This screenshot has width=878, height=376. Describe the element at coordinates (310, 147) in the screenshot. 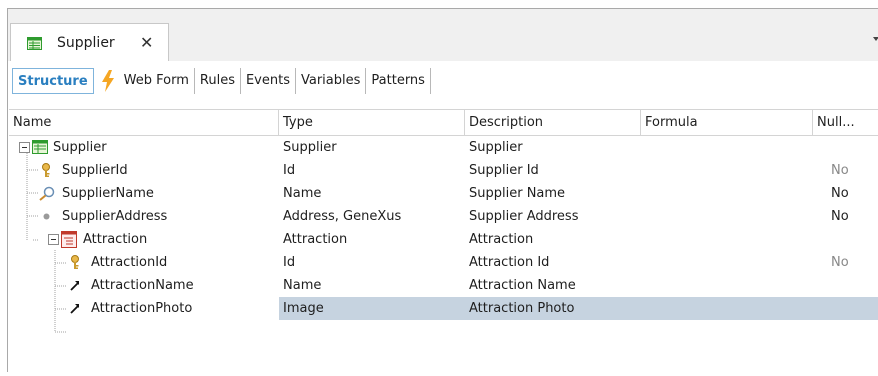

I see `row-type: Supplier` at that location.